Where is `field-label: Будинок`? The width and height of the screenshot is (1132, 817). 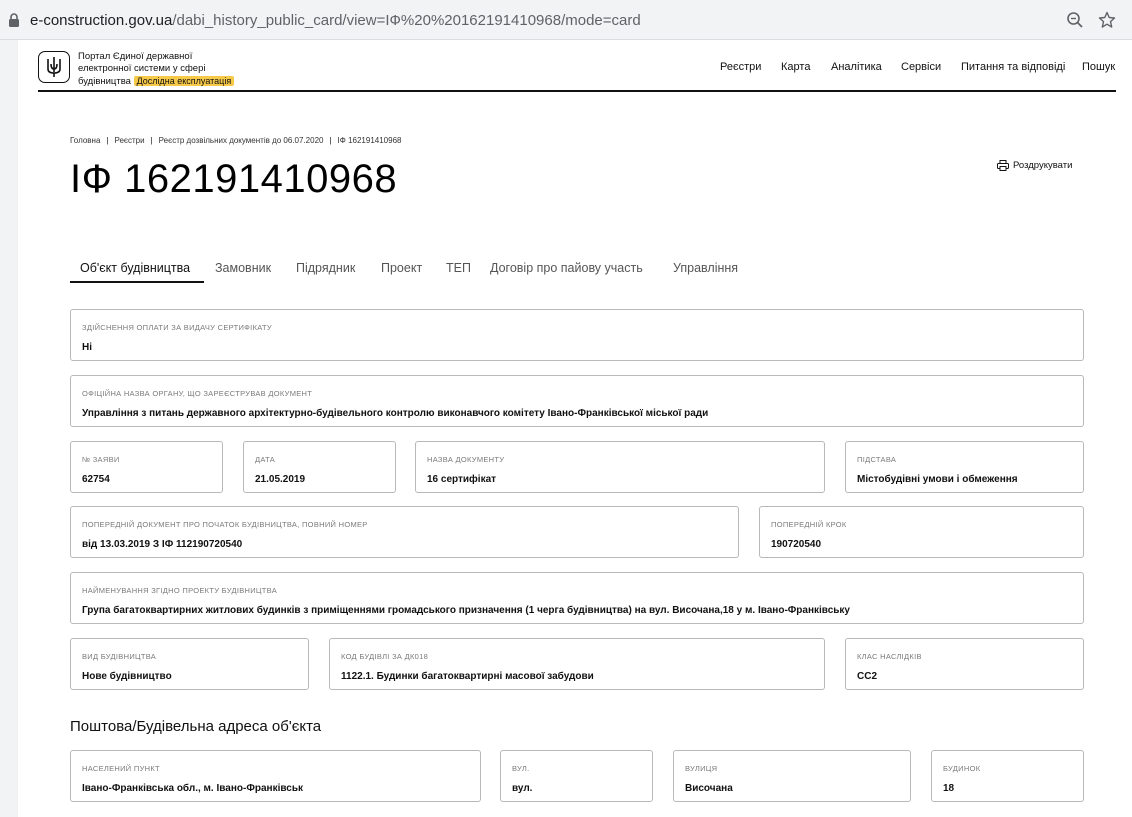
field-label: Будинок is located at coordinates (962, 768).